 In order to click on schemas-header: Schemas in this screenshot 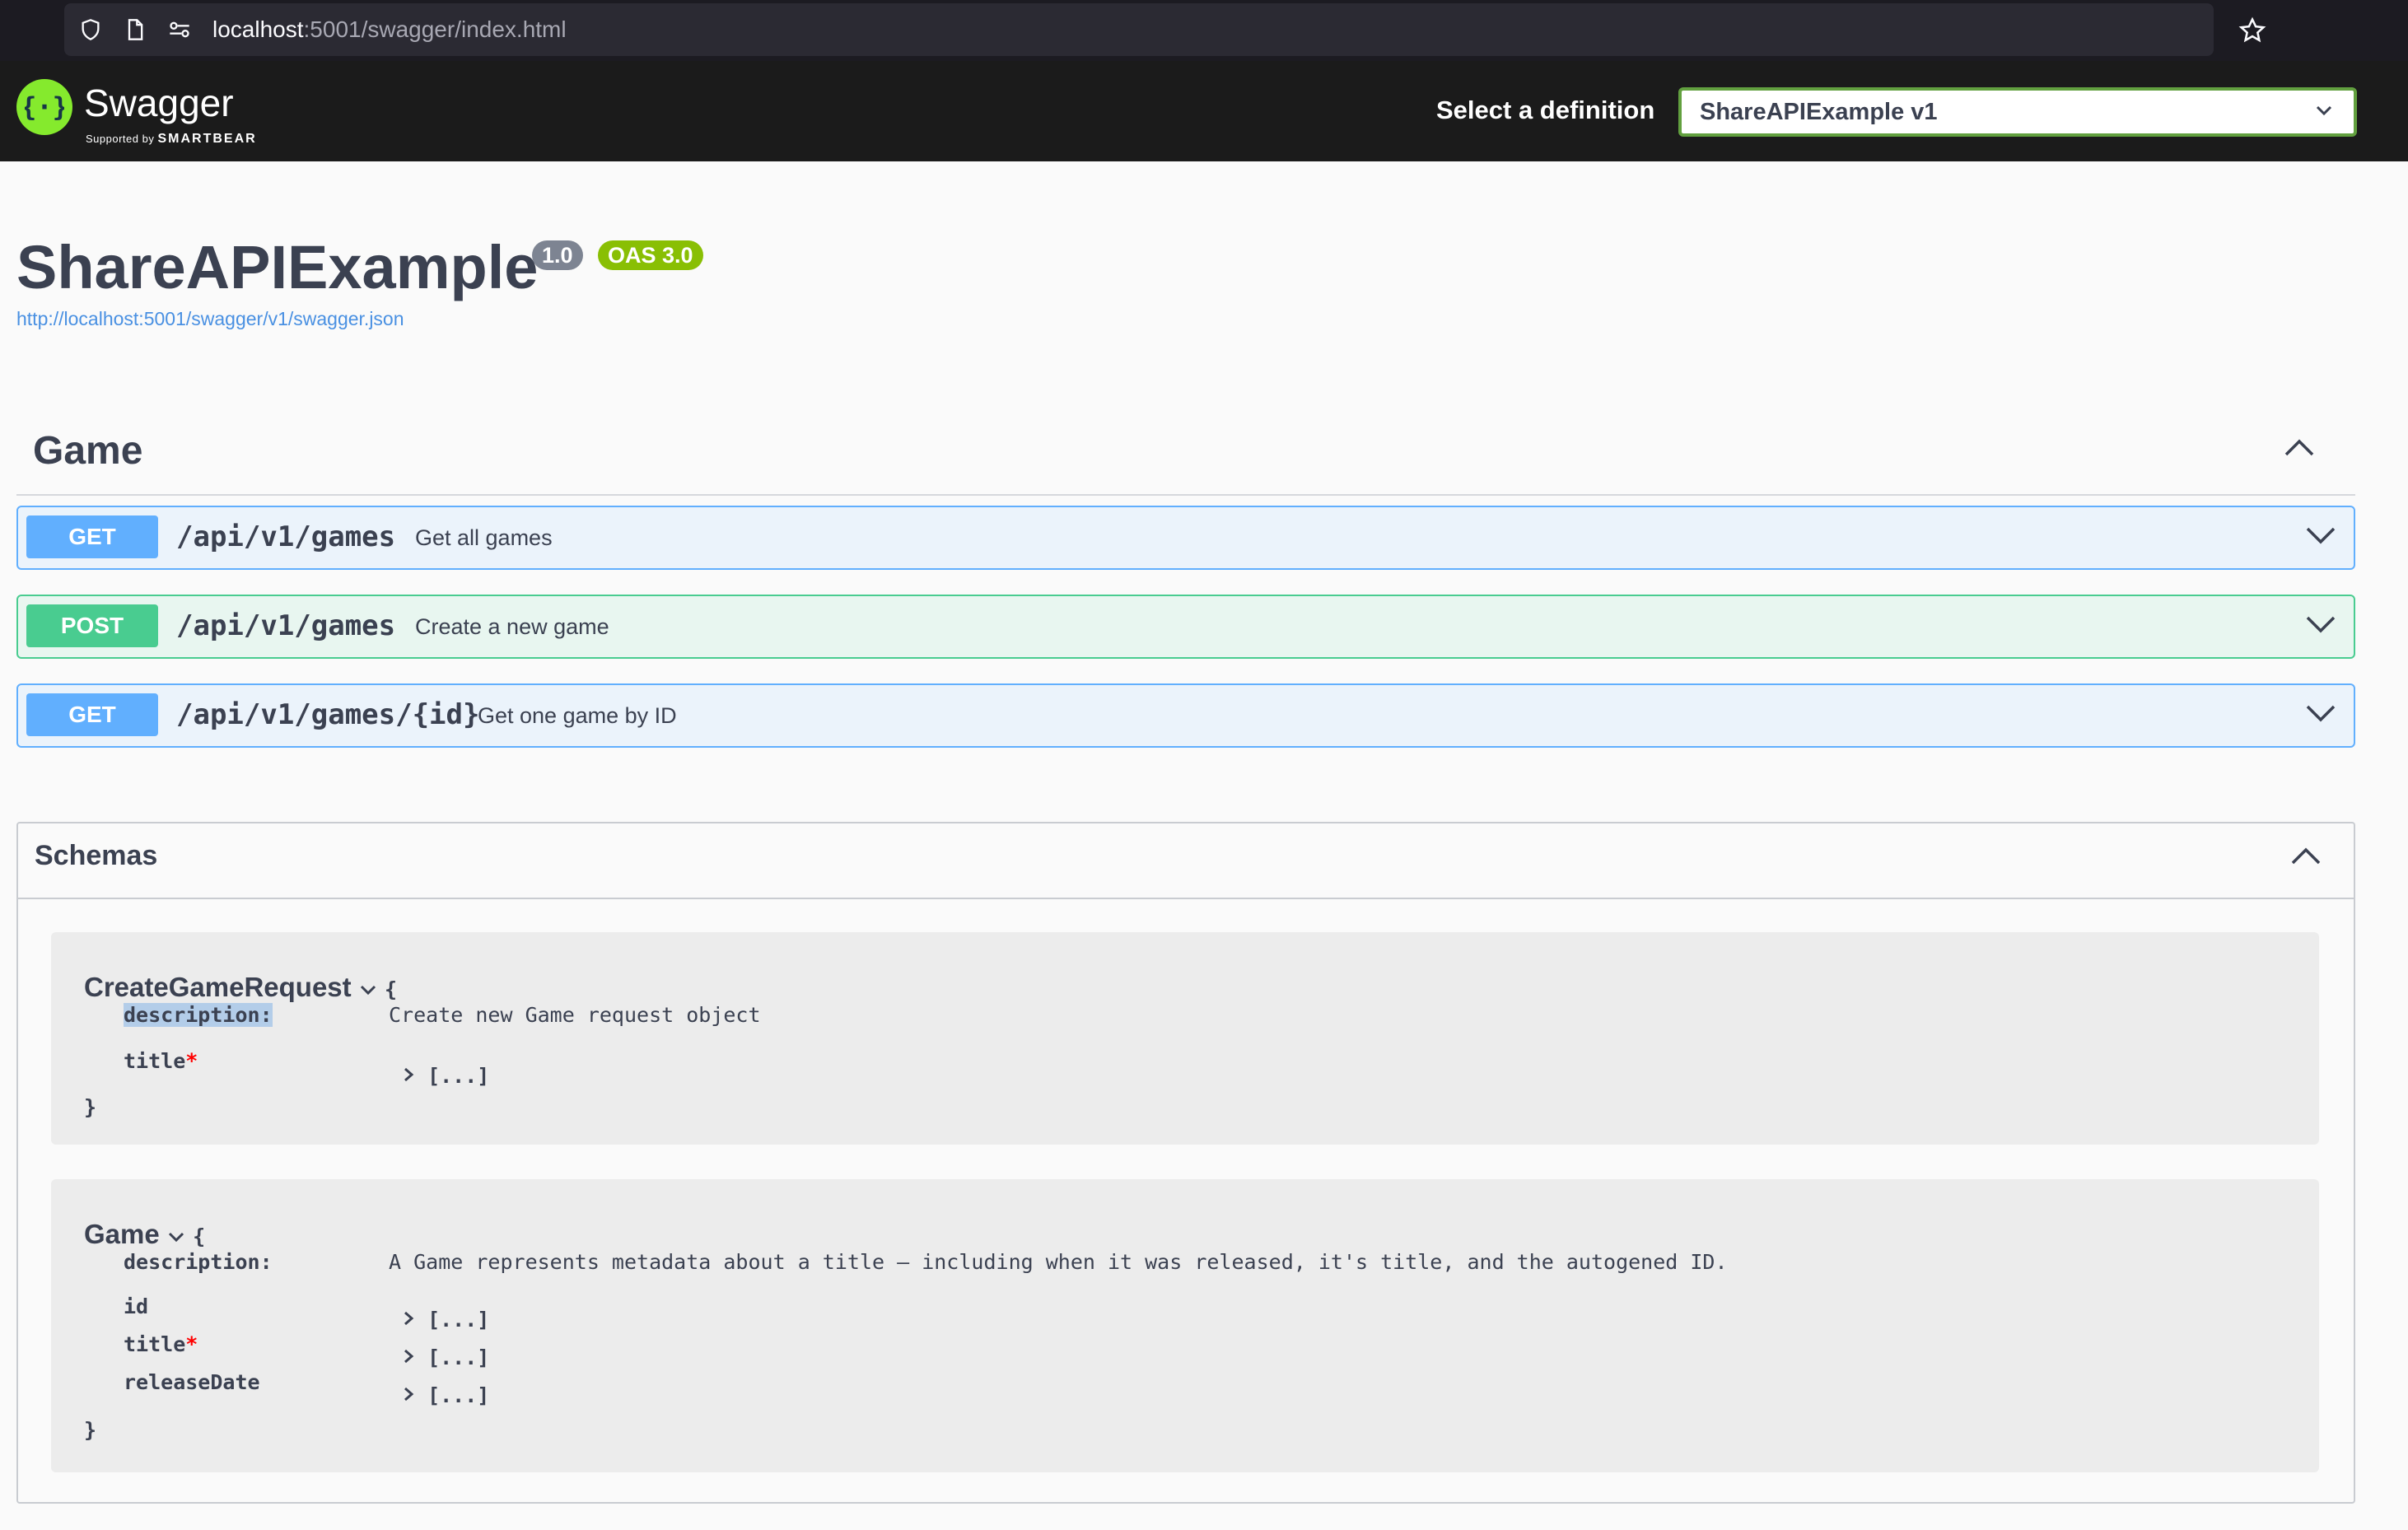, I will do `click(1186, 861)`.